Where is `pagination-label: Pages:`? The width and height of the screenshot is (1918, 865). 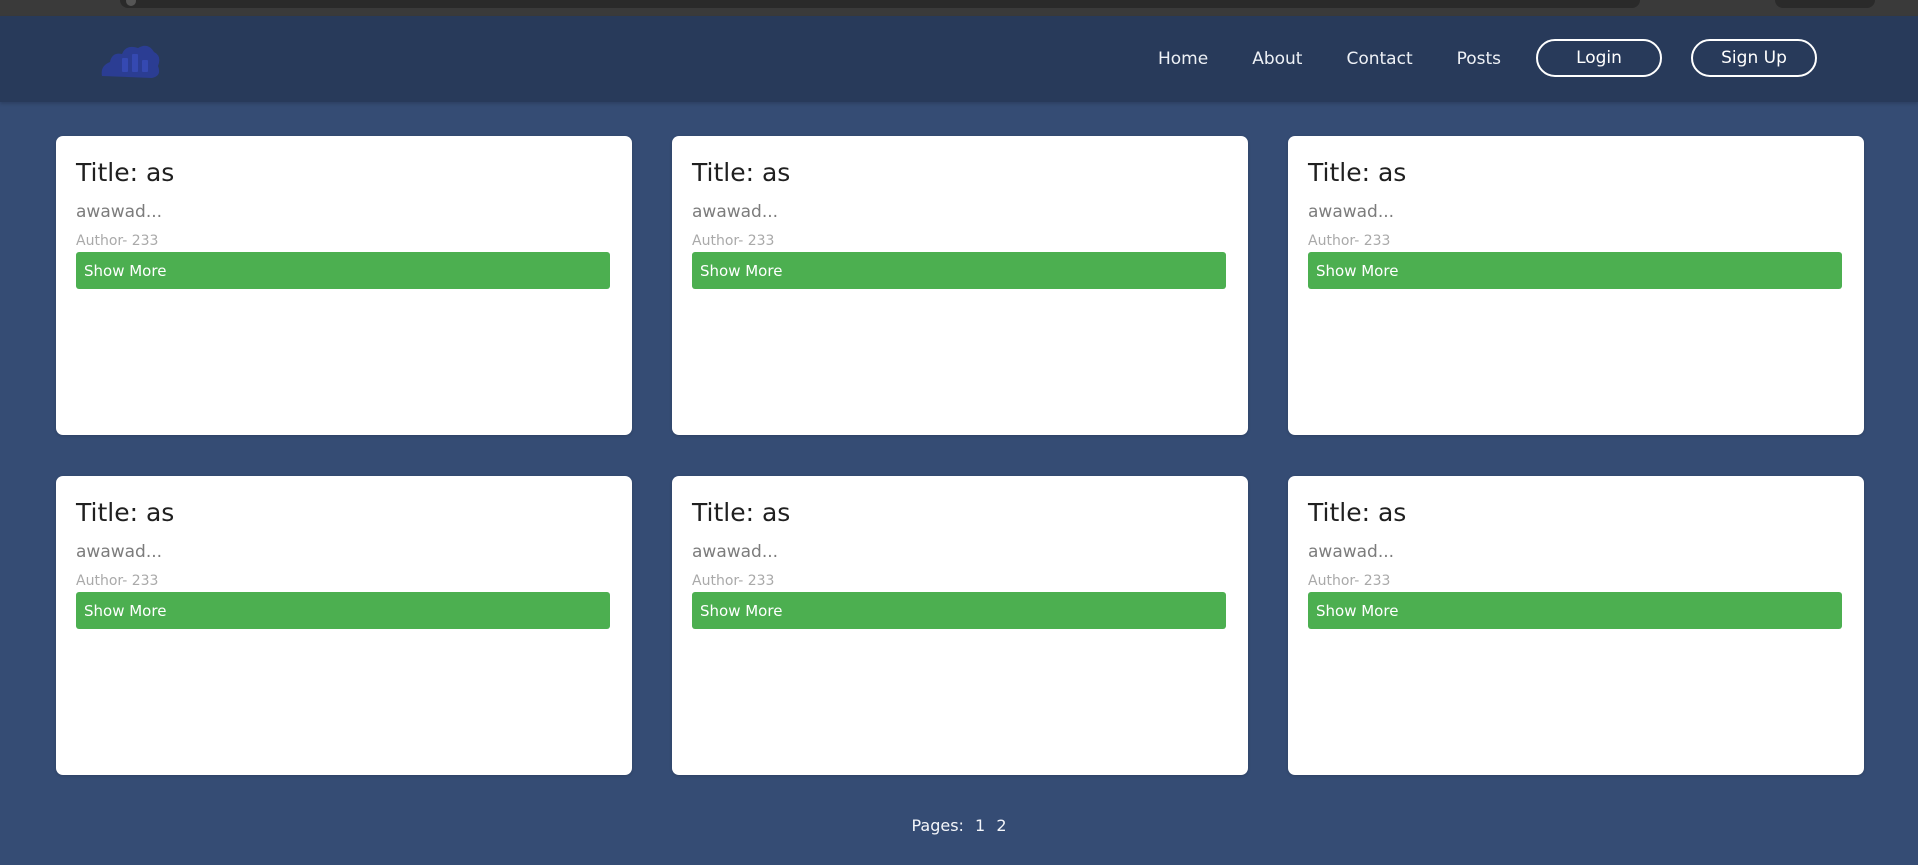 pagination-label: Pages: is located at coordinates (937, 825).